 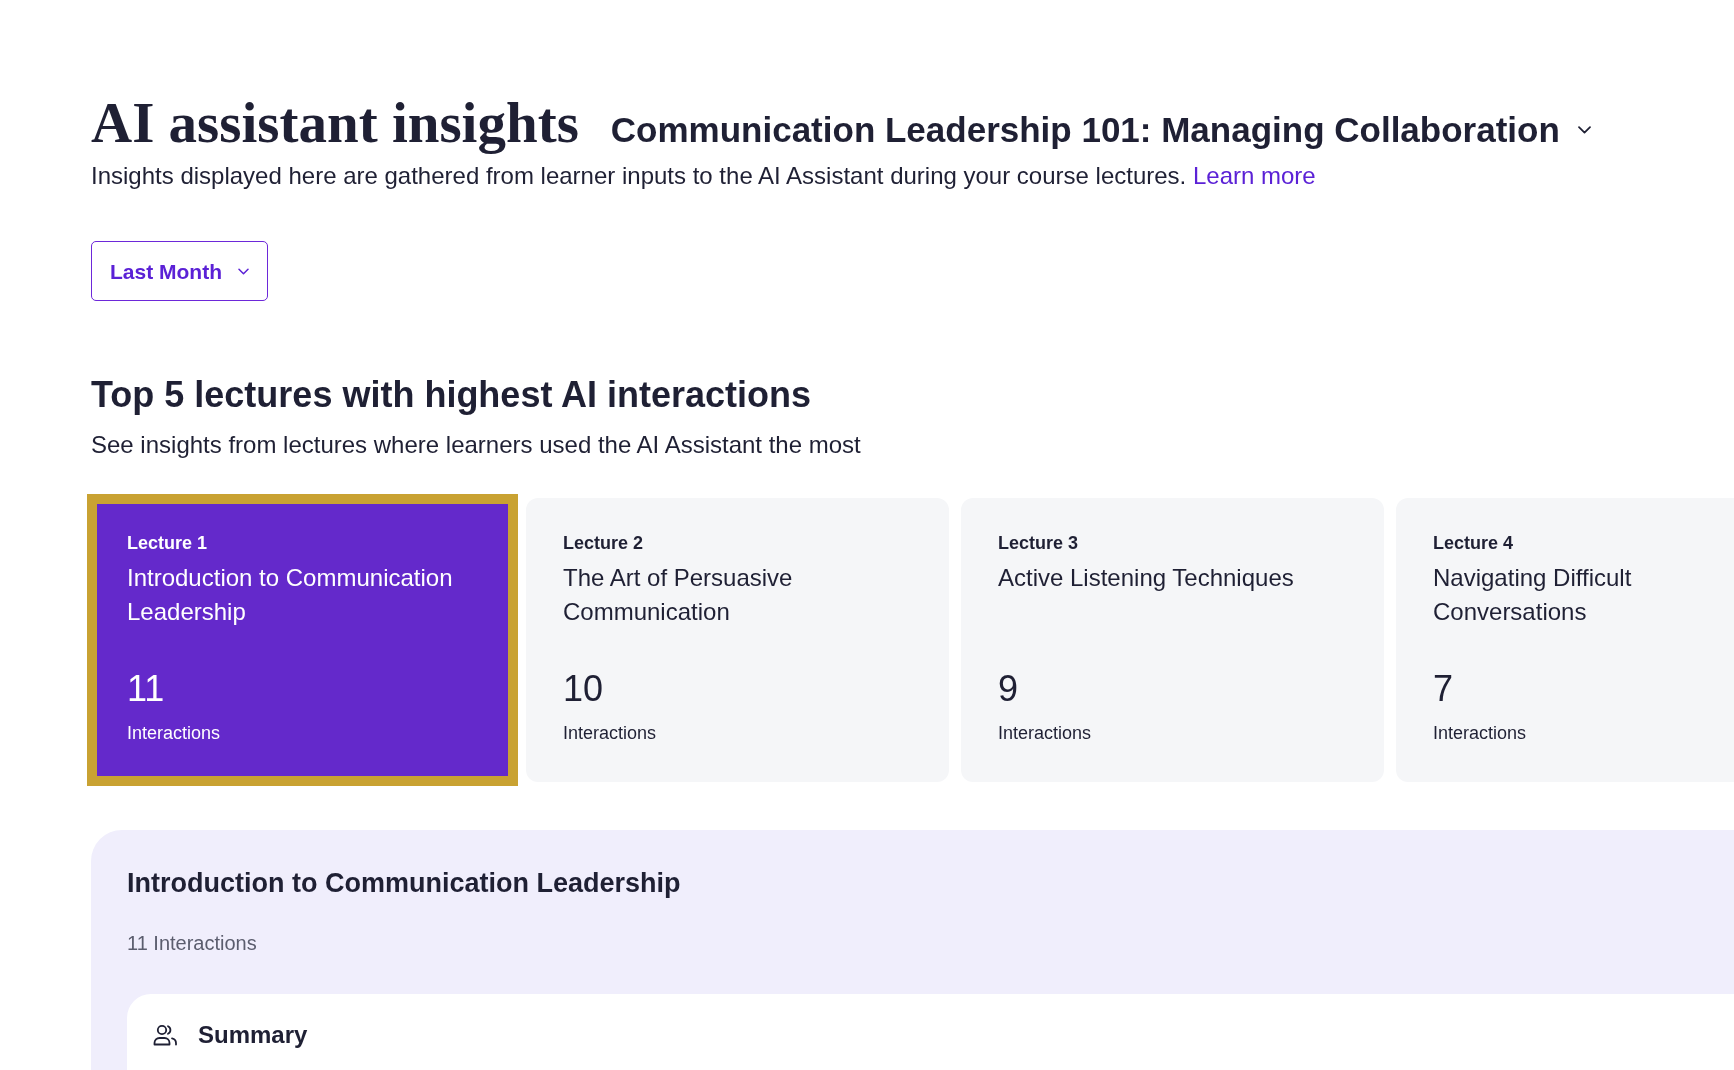 I want to click on lecture-title: Introduction to Communication Leadership, so click(x=290, y=595).